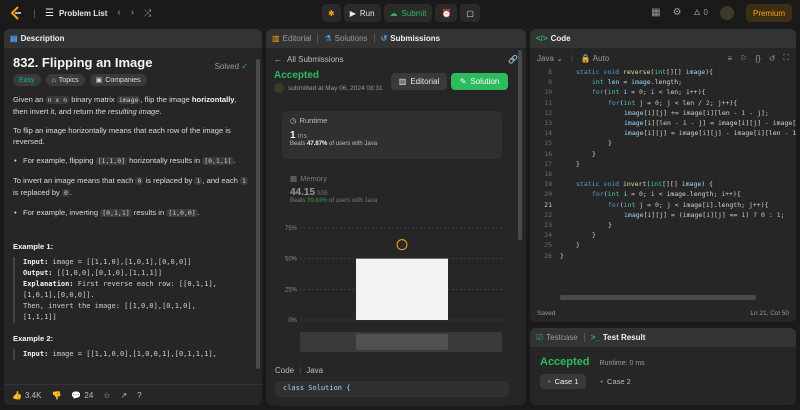 The height and width of the screenshot is (410, 800). Describe the element at coordinates (133, 394) in the screenshot. I see `description-footer: 👍 3.4K 👎 💬 24 ☆ ↗ ?` at that location.